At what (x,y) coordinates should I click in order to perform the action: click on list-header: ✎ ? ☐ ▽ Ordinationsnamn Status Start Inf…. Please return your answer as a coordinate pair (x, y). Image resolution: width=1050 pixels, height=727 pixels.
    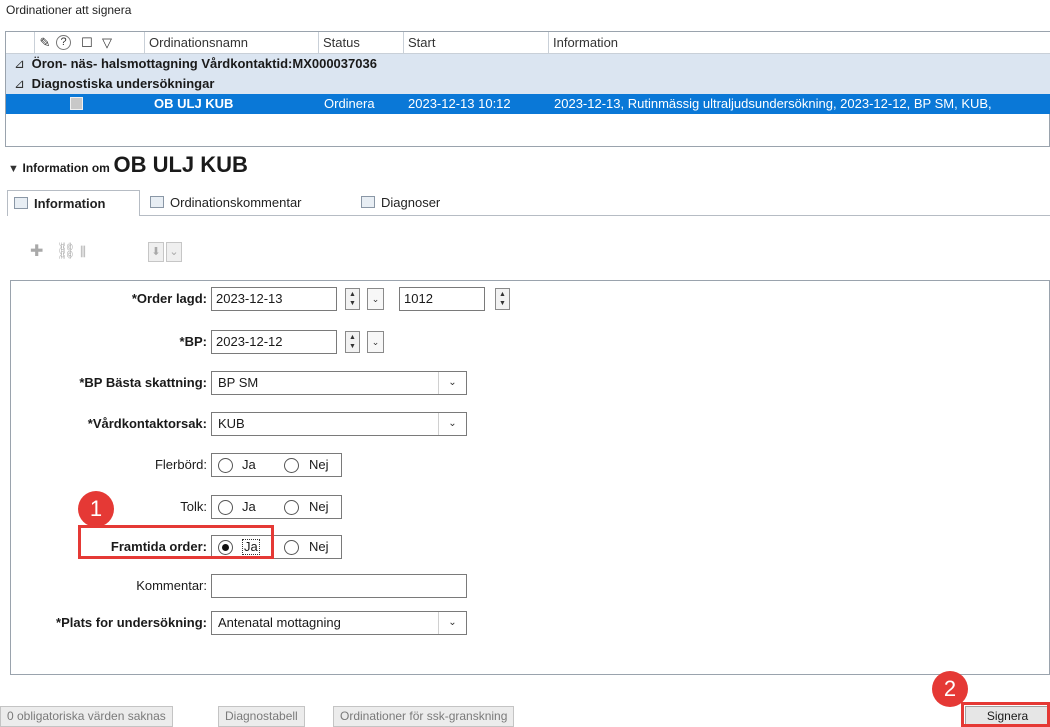
    Looking at the image, I should click on (528, 43).